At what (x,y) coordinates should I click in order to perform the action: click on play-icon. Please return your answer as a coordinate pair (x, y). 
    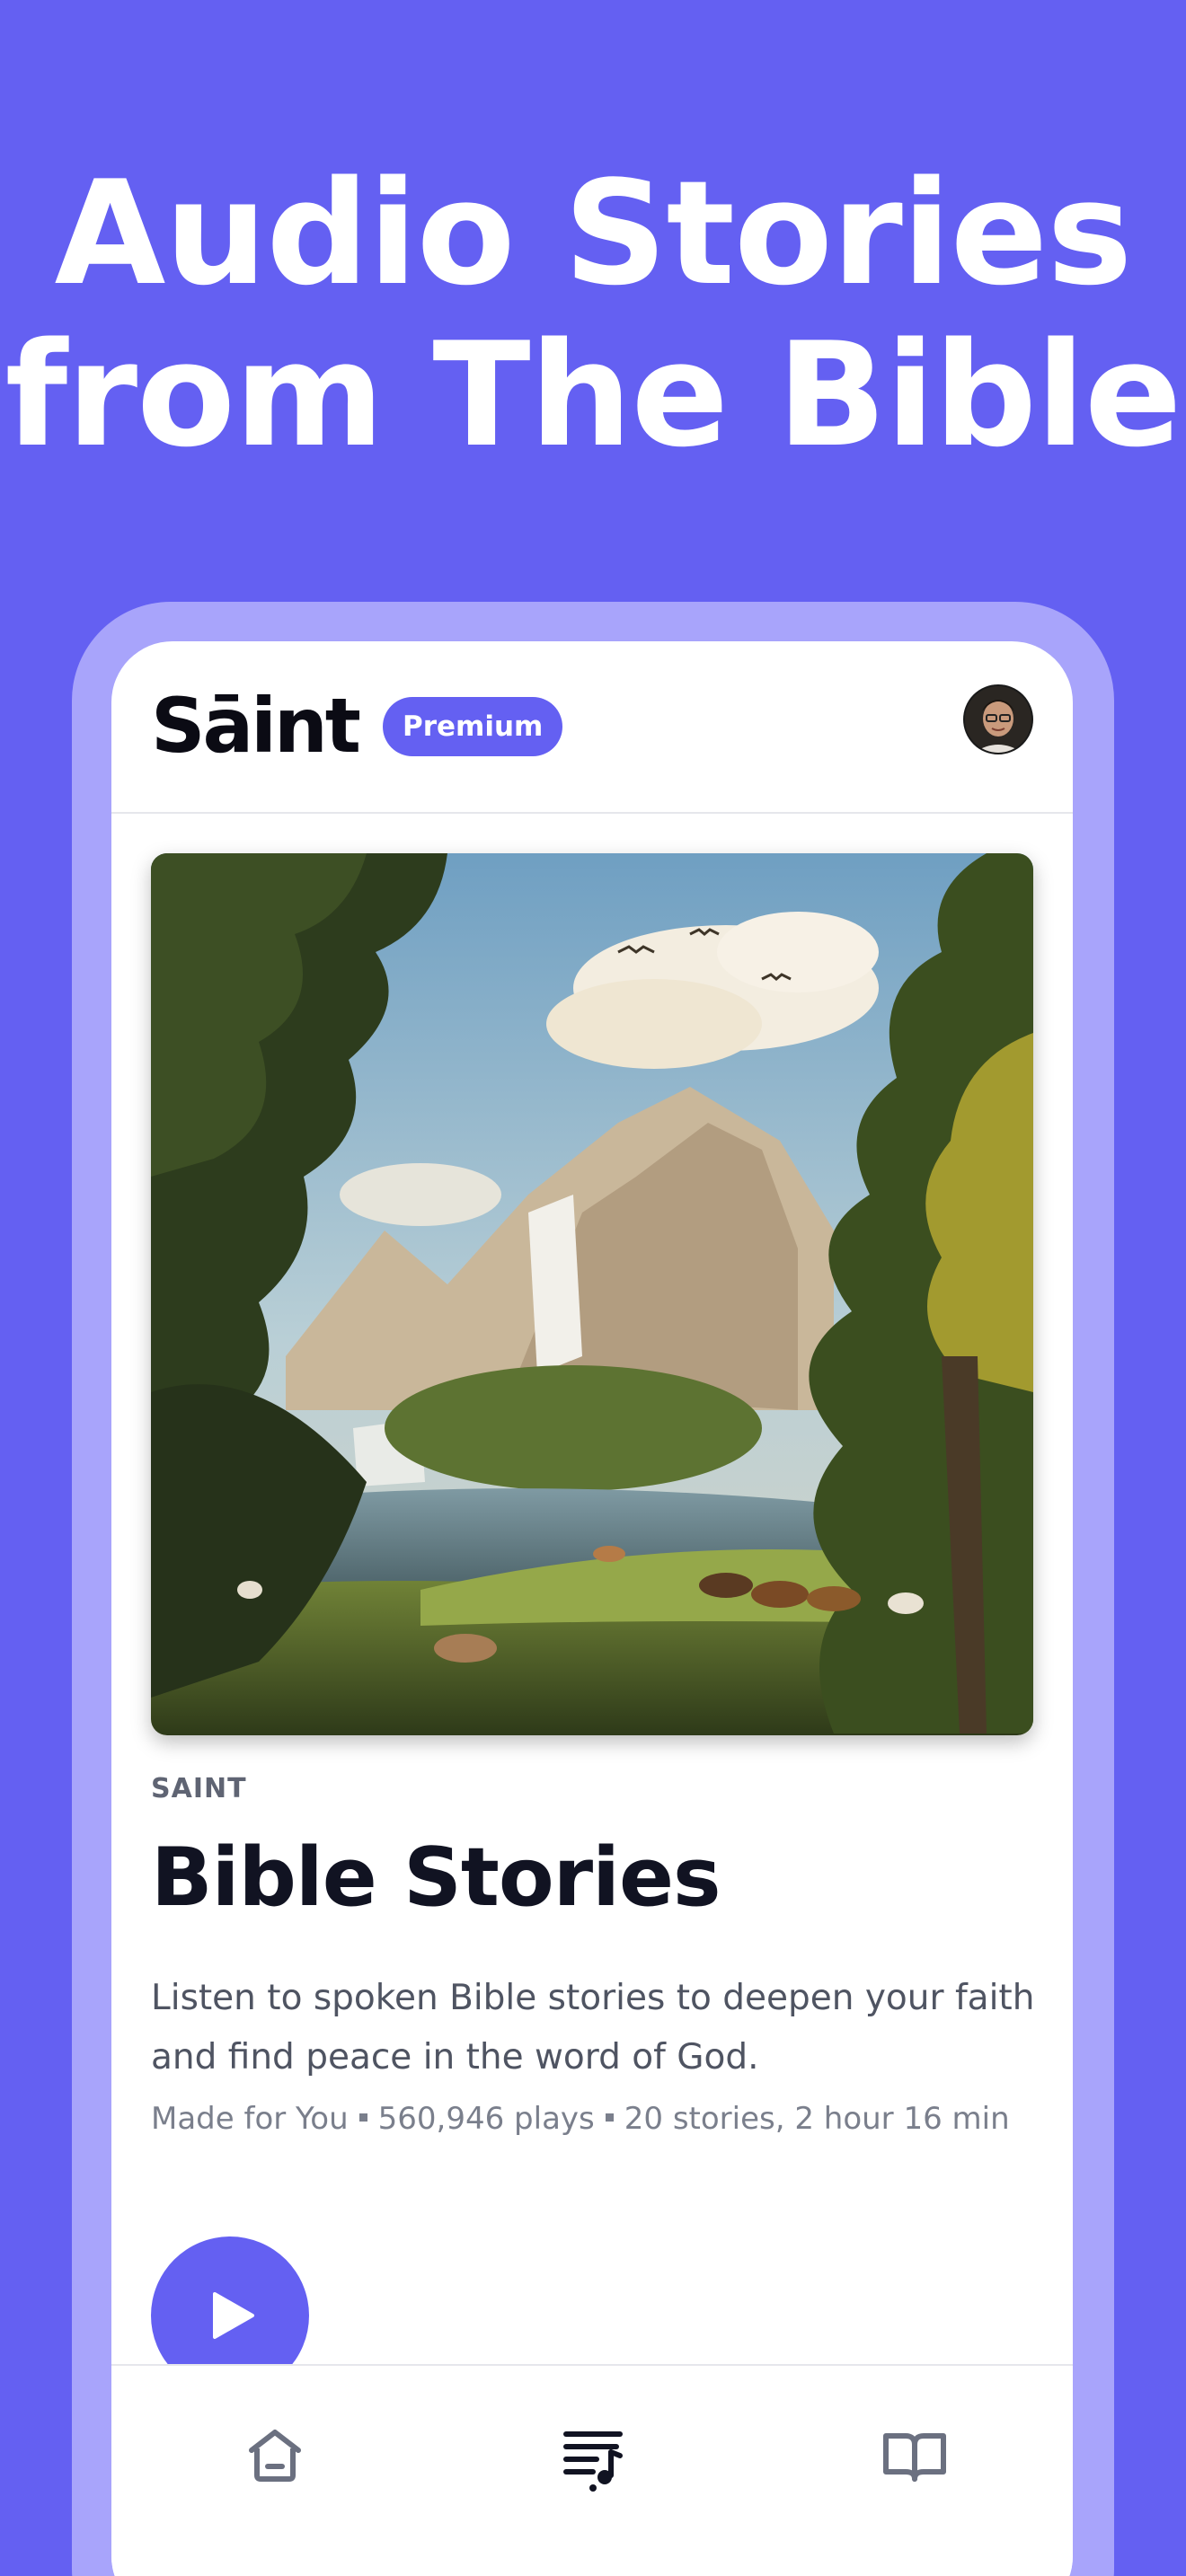
    Looking at the image, I should click on (234, 2315).